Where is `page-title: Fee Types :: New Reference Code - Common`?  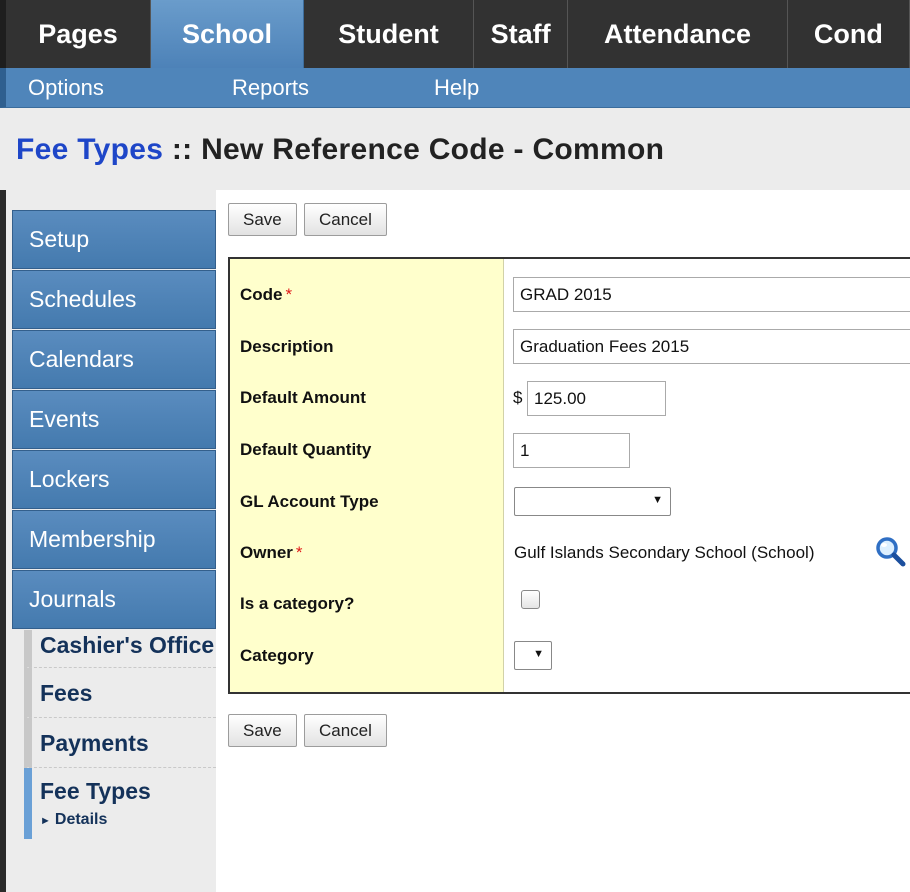
page-title: Fee Types :: New Reference Code - Common is located at coordinates (340, 150).